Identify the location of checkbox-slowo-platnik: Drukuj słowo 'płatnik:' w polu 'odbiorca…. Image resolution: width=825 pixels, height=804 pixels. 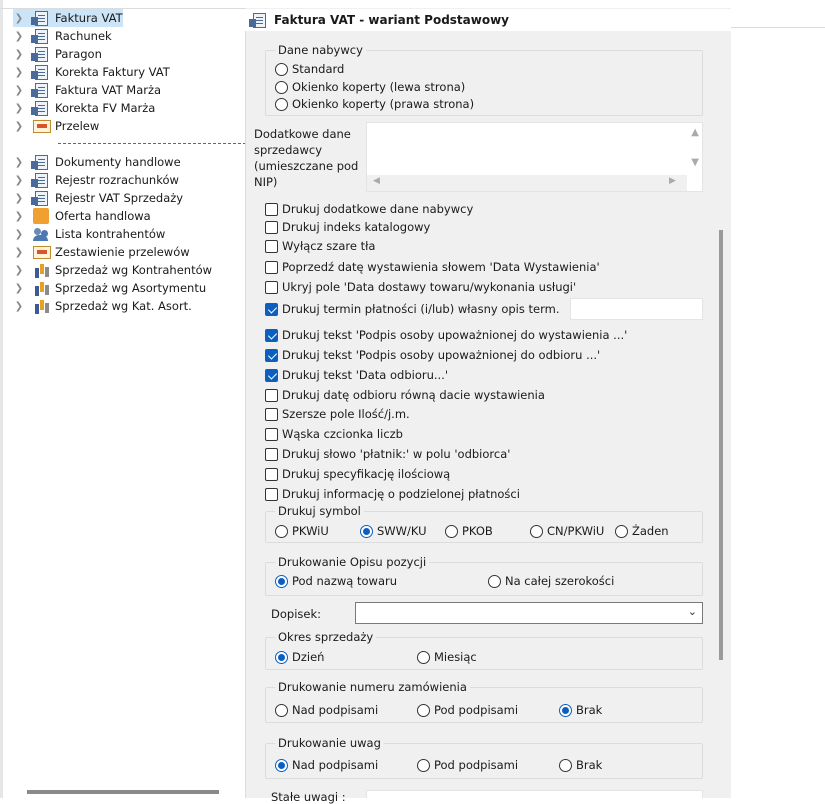
(387, 454).